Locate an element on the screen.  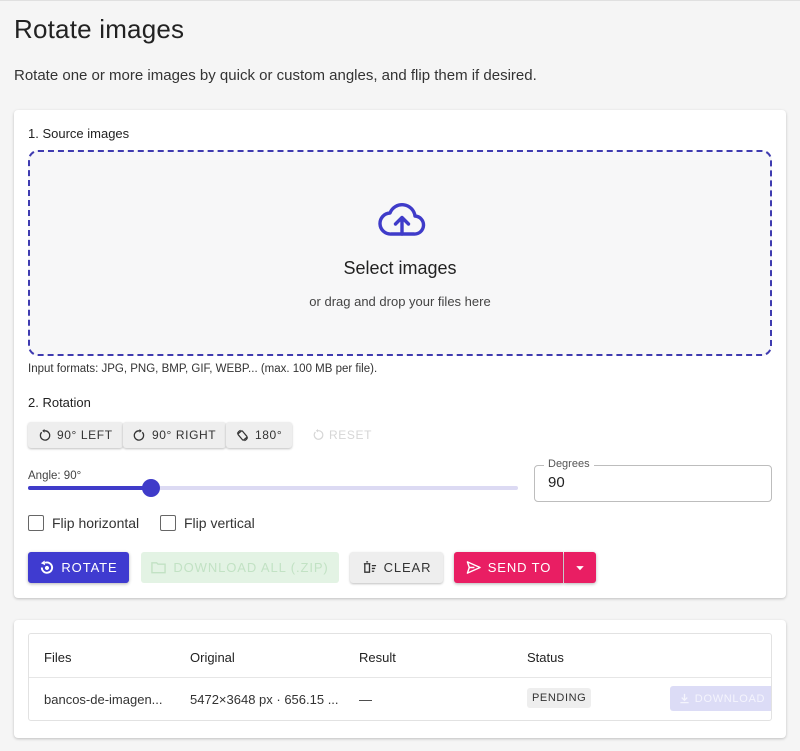
rotate-left-icon is located at coordinates (45, 434).